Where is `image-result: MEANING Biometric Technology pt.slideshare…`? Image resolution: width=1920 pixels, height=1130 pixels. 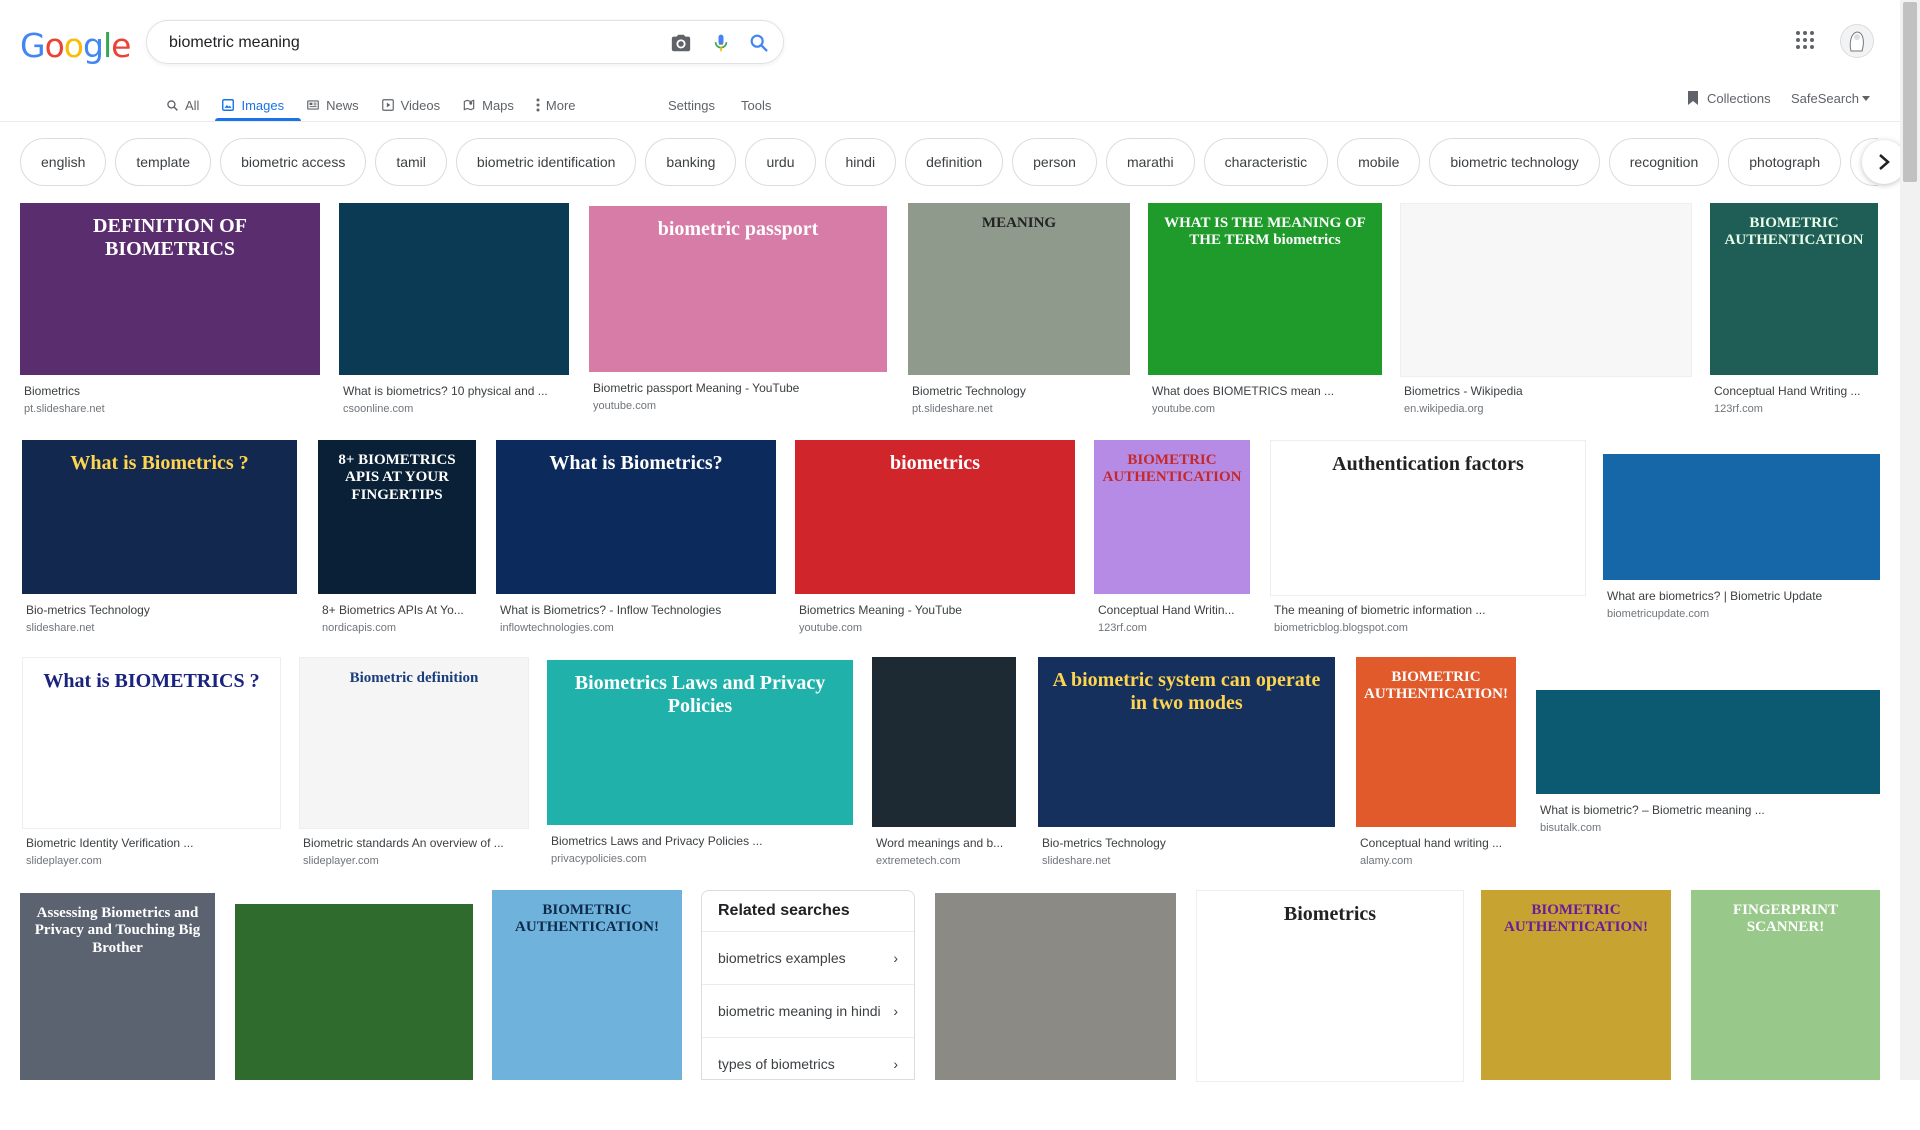
image-result: MEANING Biometric Technology pt.slideshare… is located at coordinates (1019, 314).